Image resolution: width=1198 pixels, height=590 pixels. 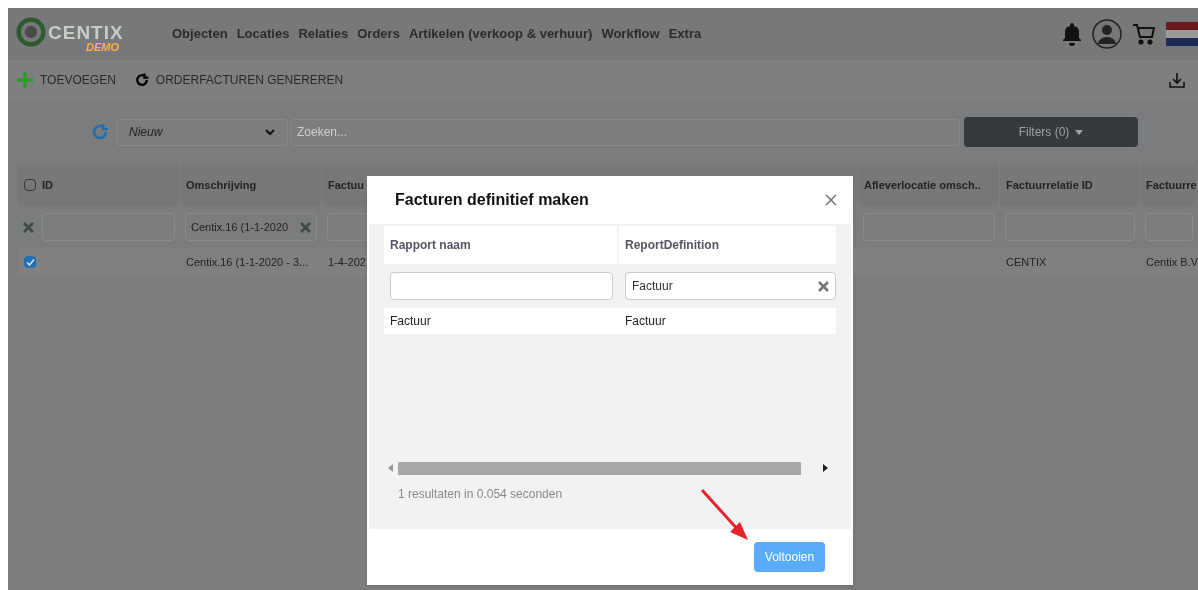 What do you see at coordinates (391, 468) in the screenshot?
I see `scroll-left-icon` at bounding box center [391, 468].